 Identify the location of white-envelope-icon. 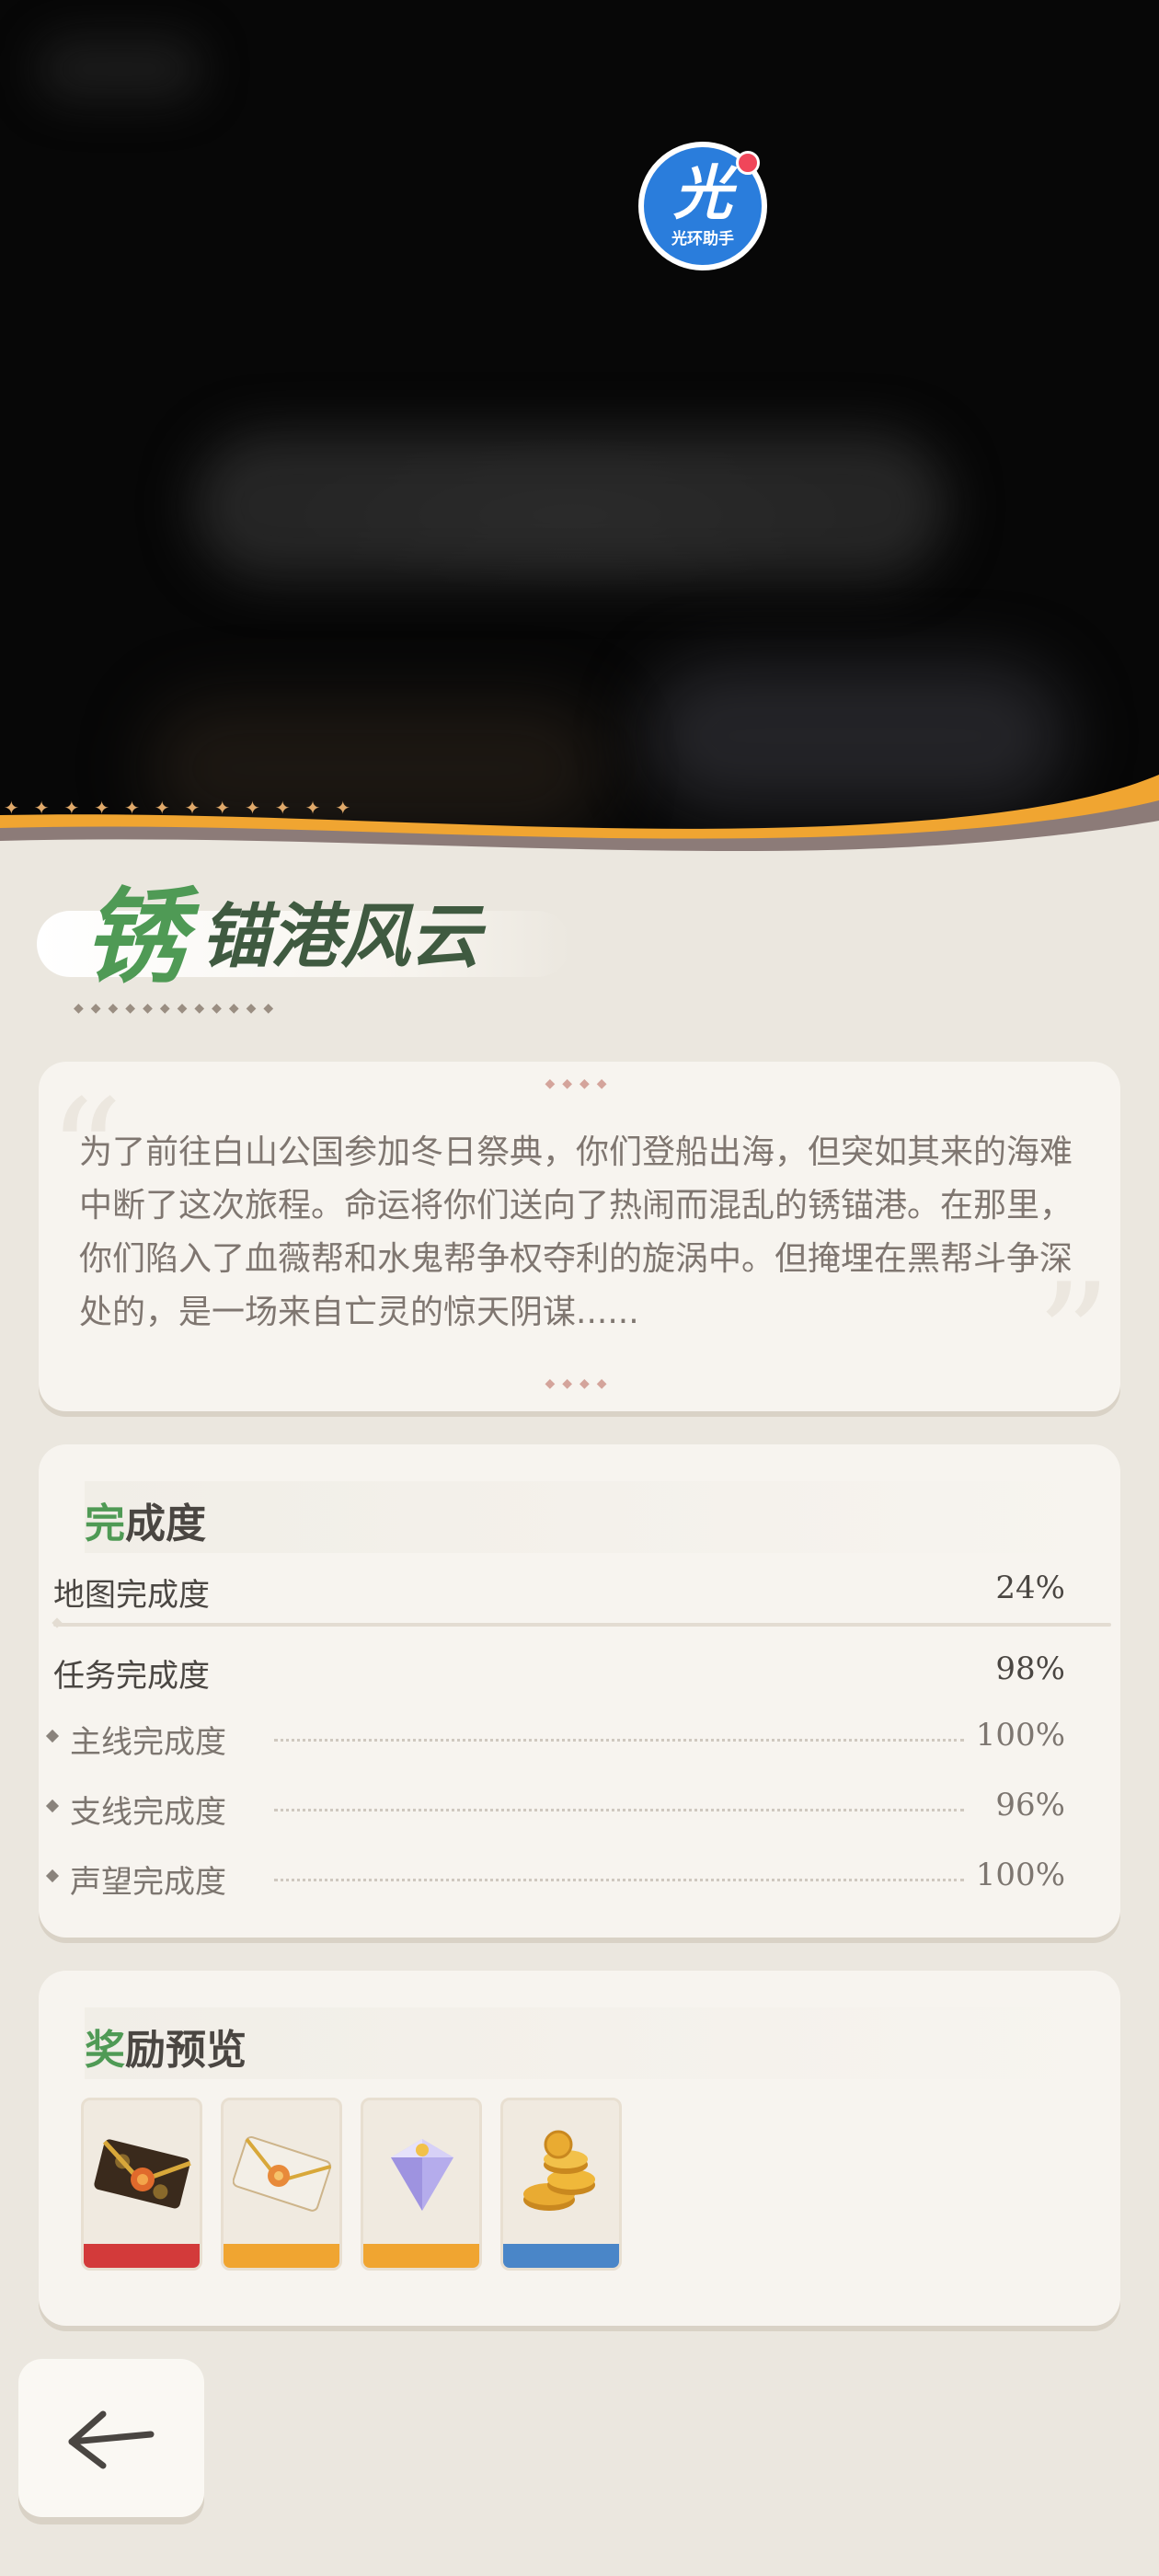
(282, 2174).